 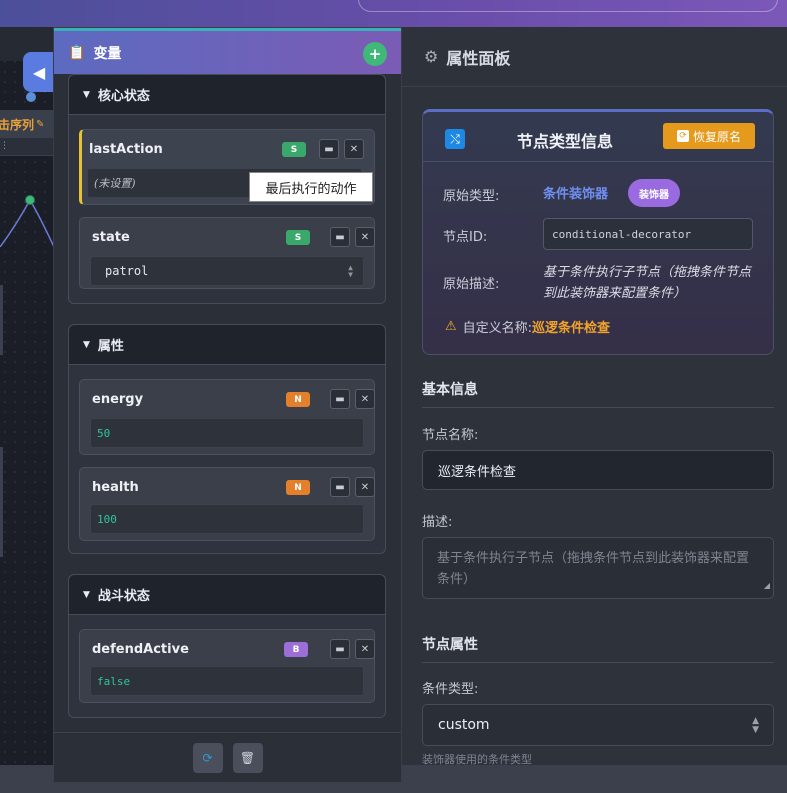 I want to click on description-textarea: 基于条件执行子节点（拖拽条件节点到此装饰器来配置条件） ◢, so click(x=598, y=568).